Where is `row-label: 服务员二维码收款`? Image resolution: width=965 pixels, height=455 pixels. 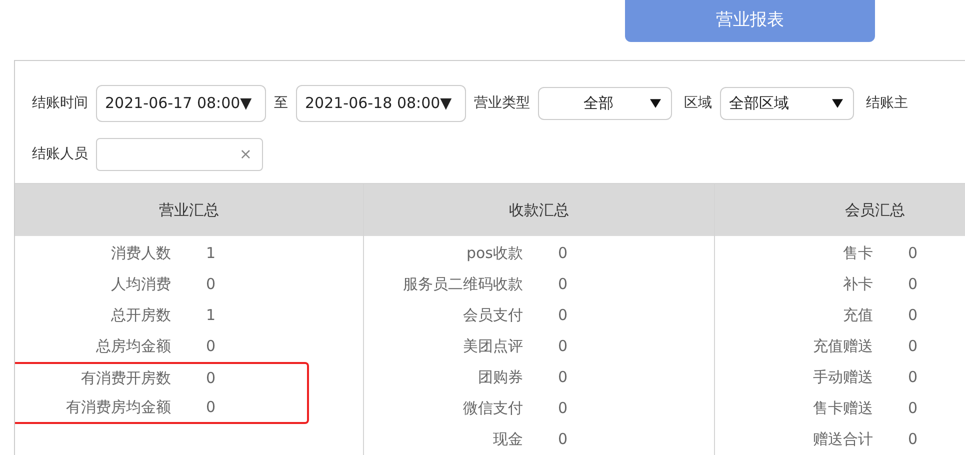
row-label: 服务员二维码收款 is located at coordinates (462, 285).